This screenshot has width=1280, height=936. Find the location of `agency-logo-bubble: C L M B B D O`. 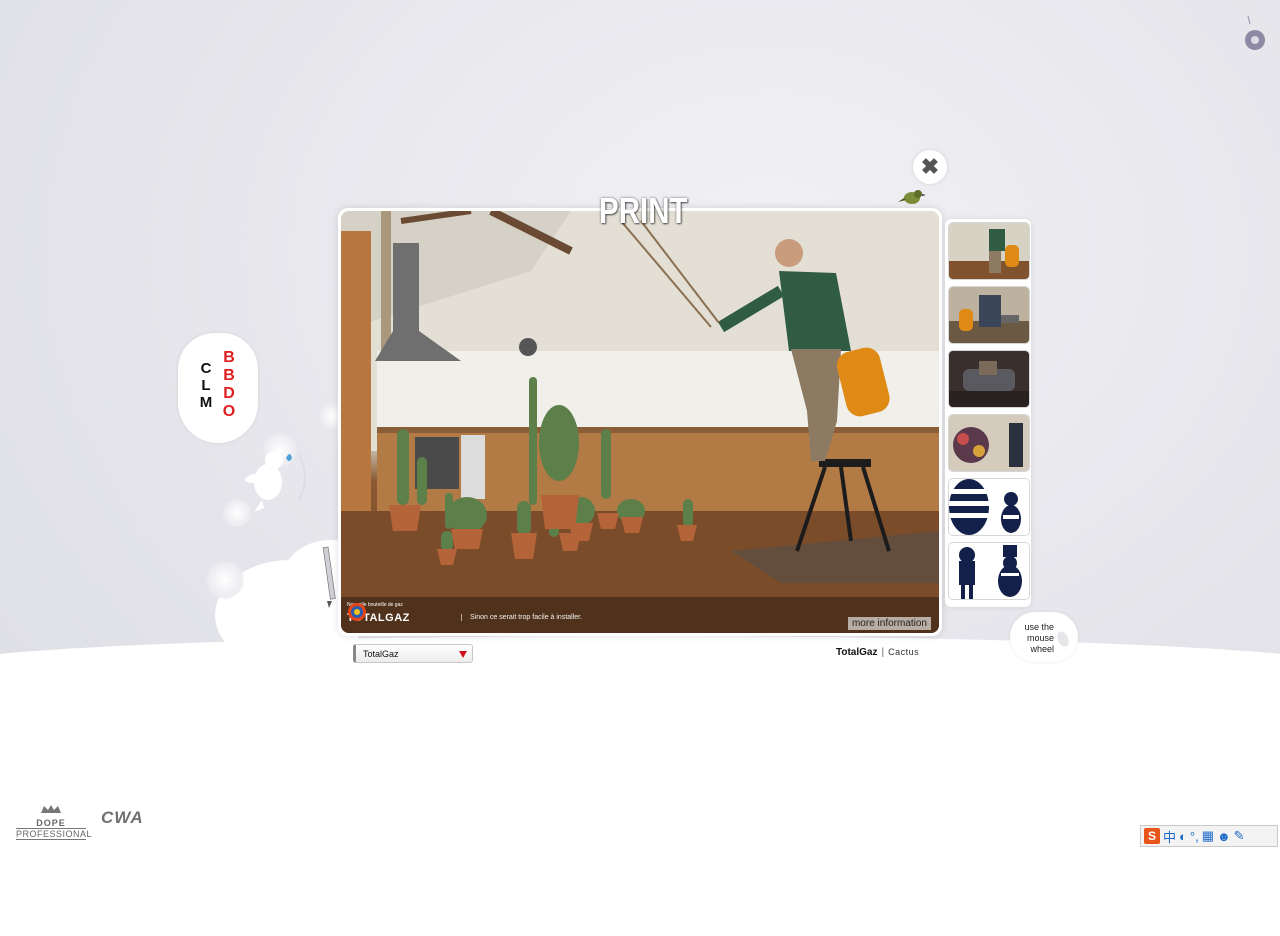

agency-logo-bubble: C L M B B D O is located at coordinates (218, 388).